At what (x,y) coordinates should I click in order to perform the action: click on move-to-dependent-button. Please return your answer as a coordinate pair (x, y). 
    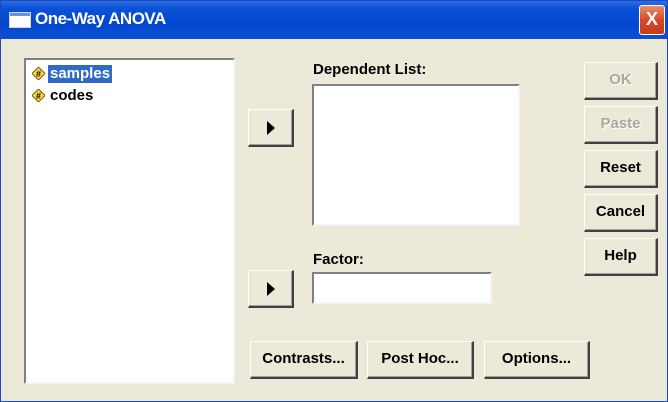
    Looking at the image, I should click on (271, 128).